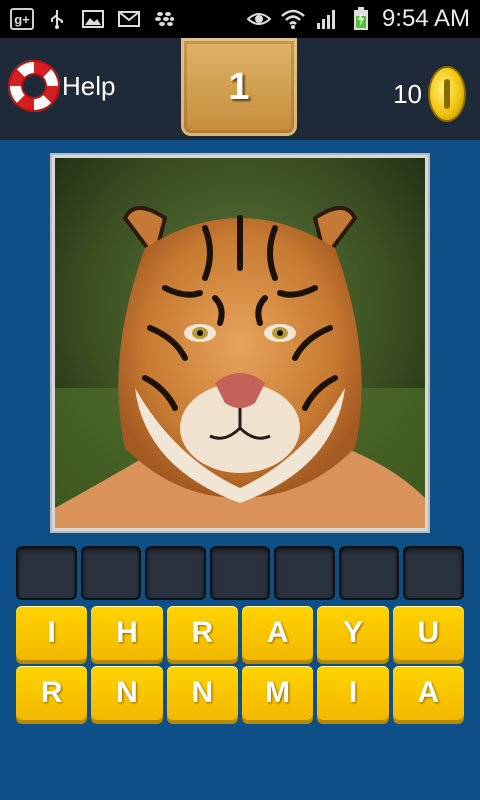 This screenshot has width=480, height=800. What do you see at coordinates (278, 693) in the screenshot?
I see `letter-key: M` at bounding box center [278, 693].